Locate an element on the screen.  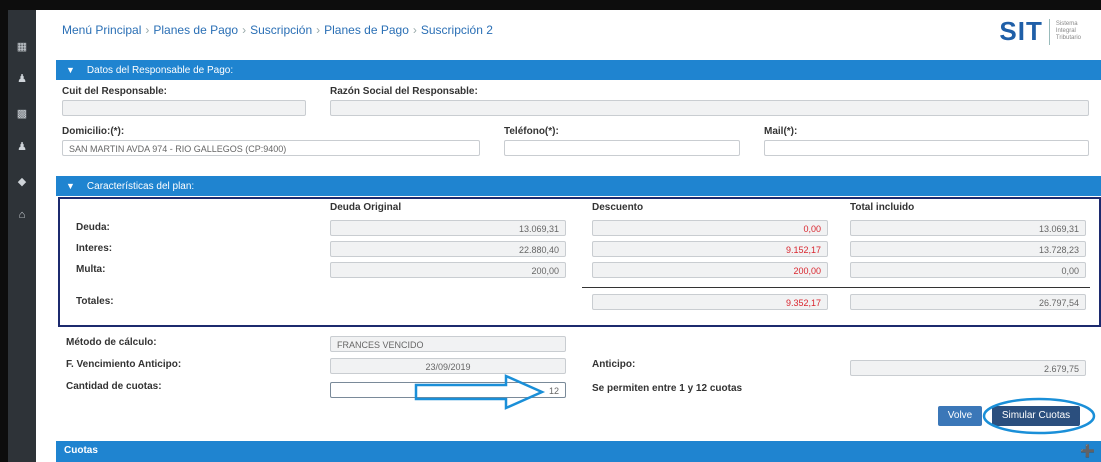
vencimiento-field: 23/09/2019 is located at coordinates (448, 366).